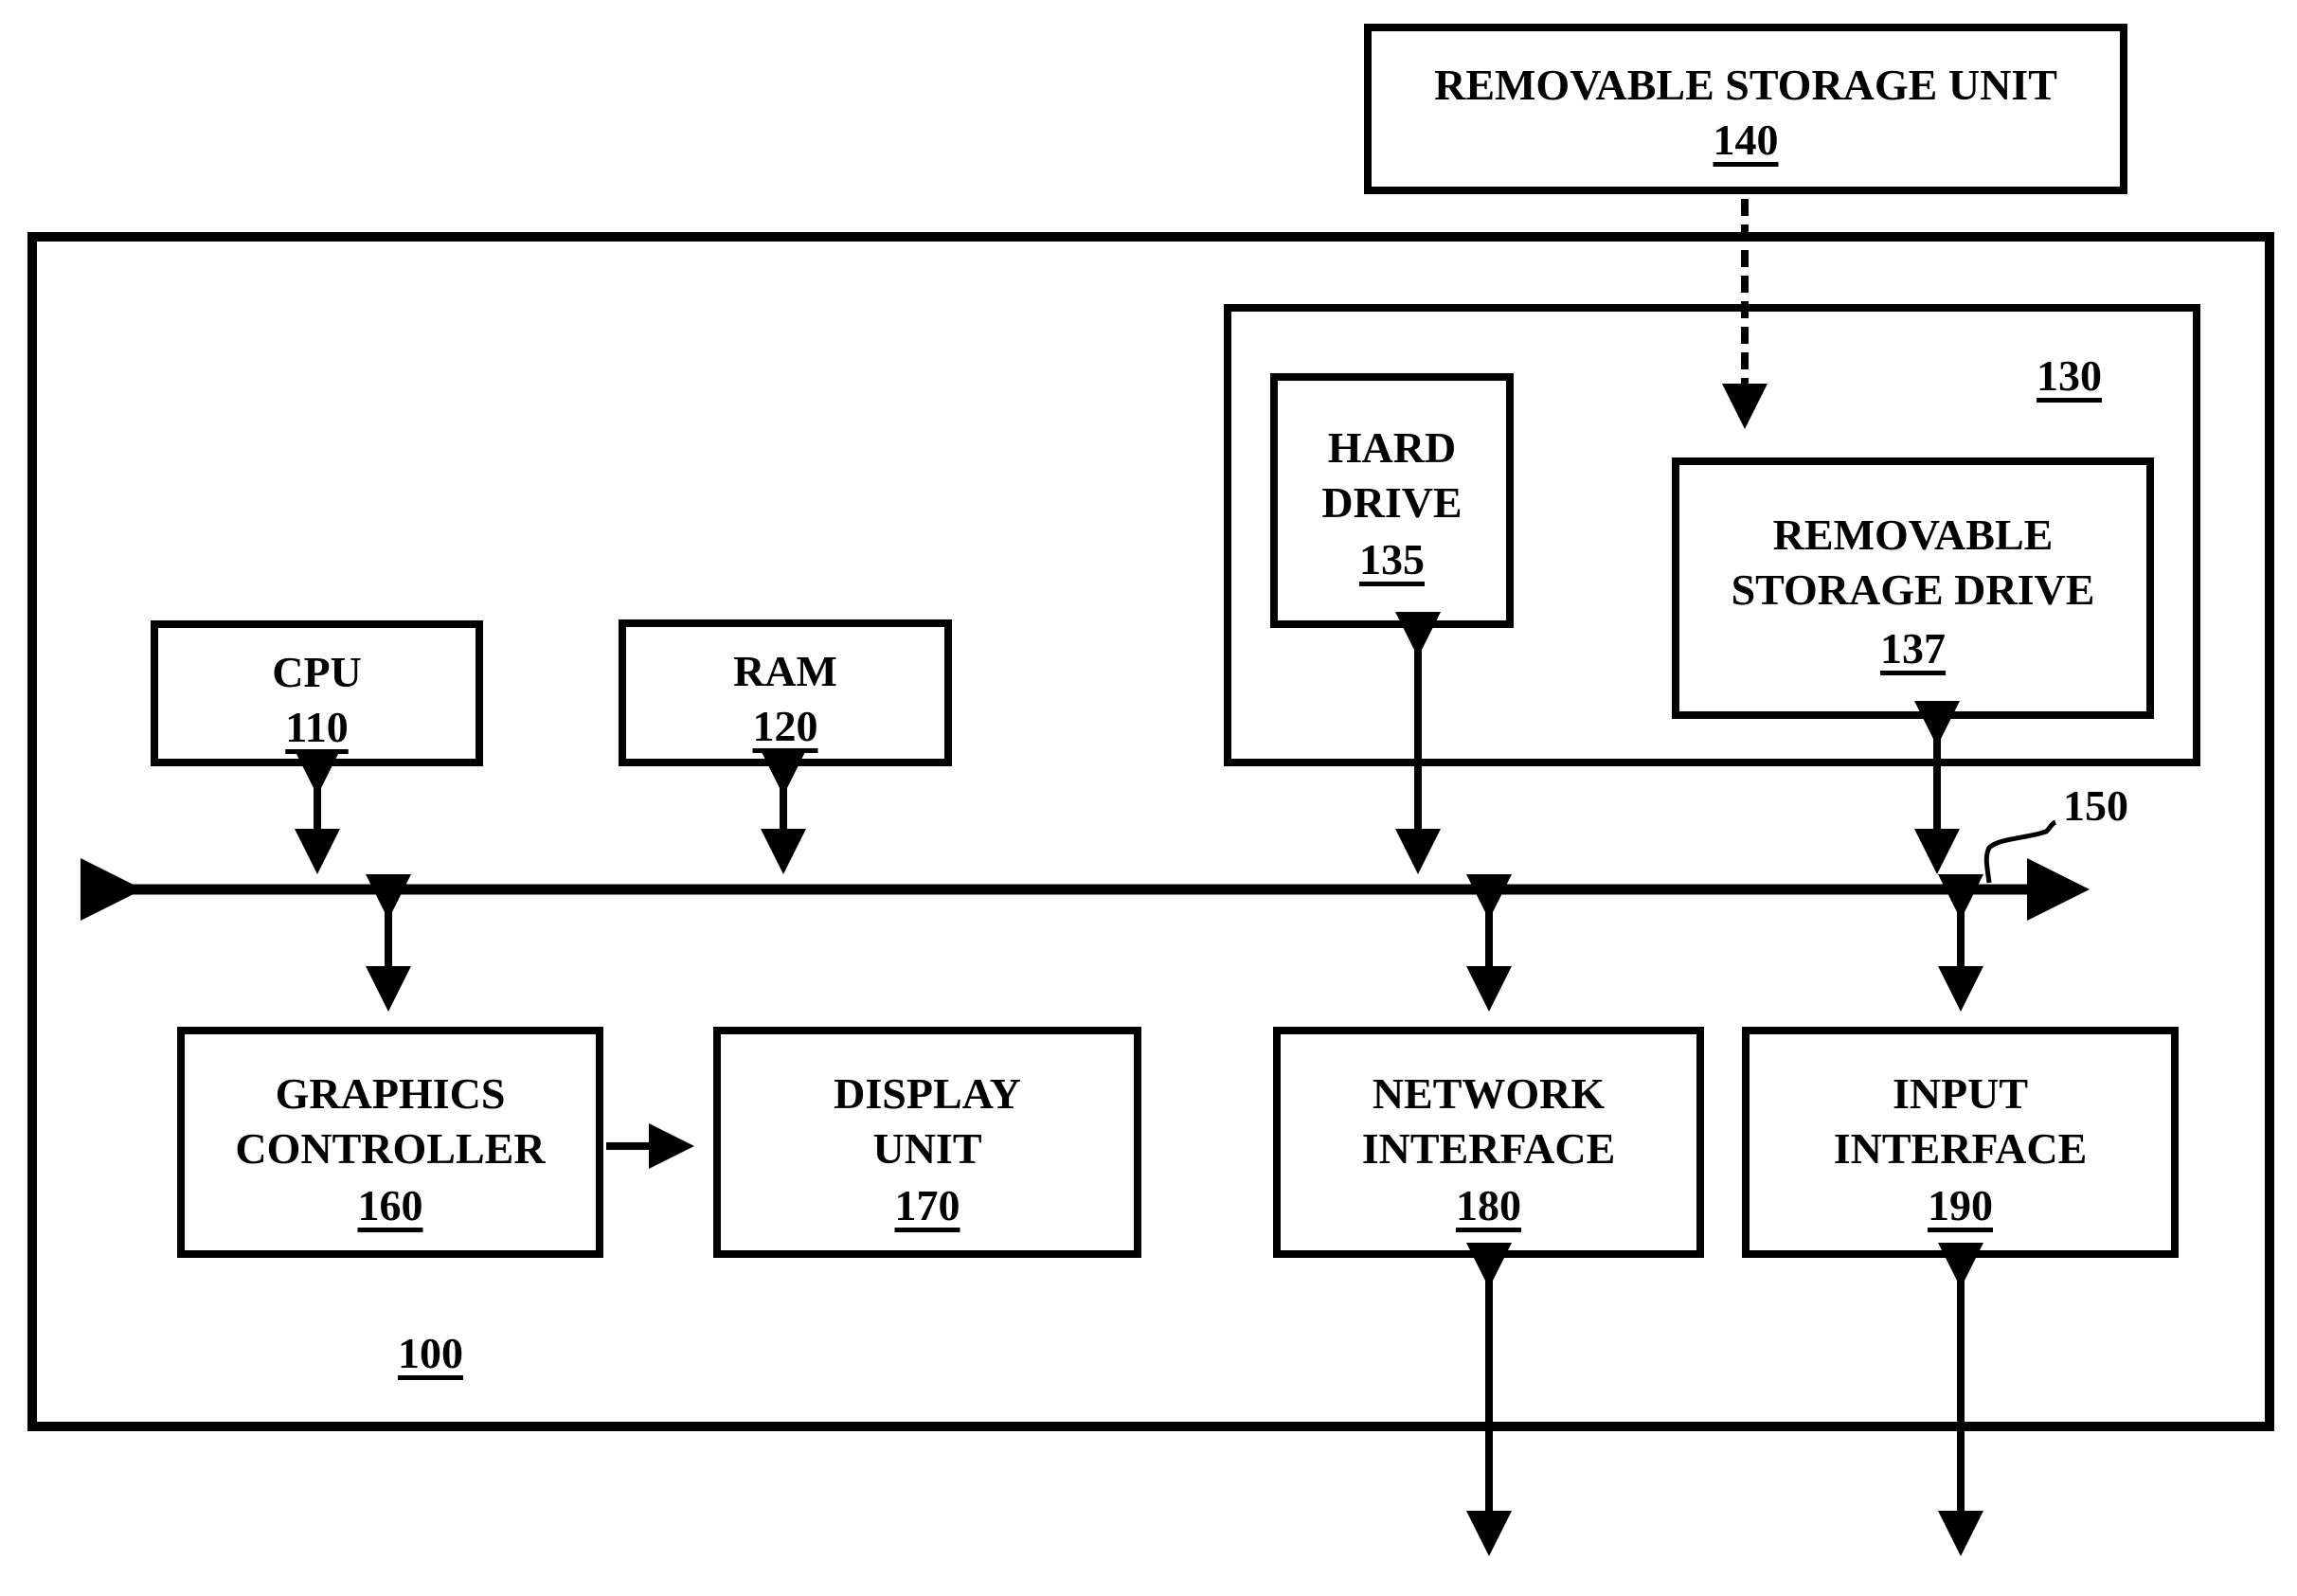 This screenshot has width=2297, height=1596. I want to click on input-interface-block: INPUT INTERFACE 190, so click(1961, 1142).